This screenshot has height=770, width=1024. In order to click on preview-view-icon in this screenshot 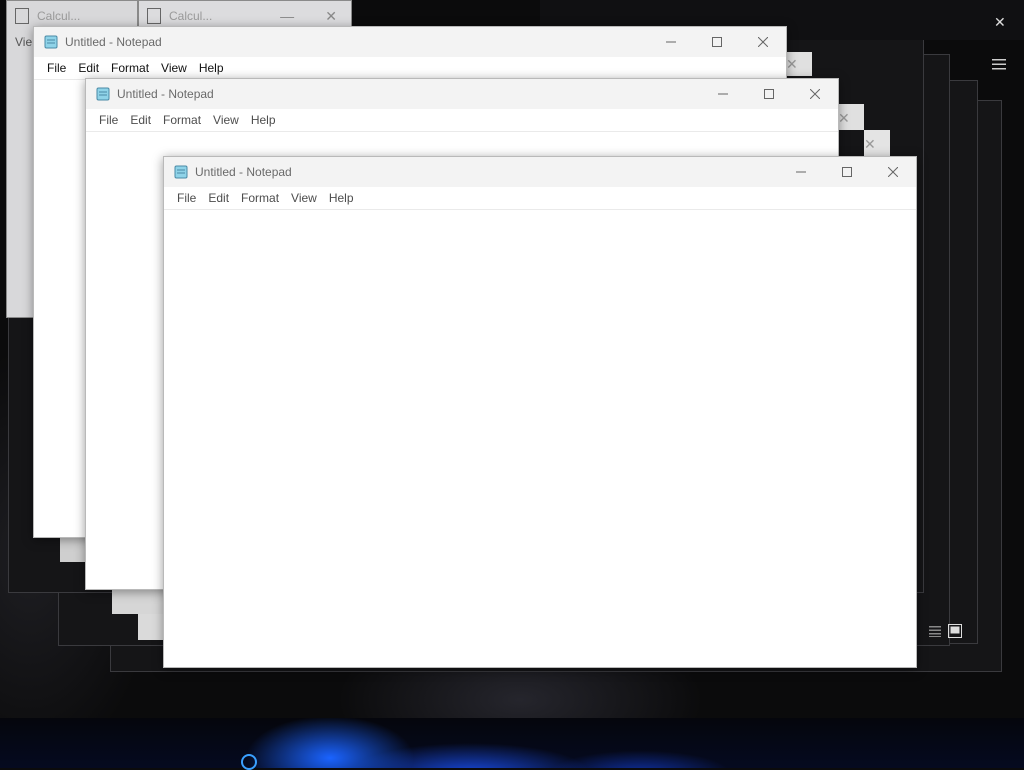, I will do `click(955, 631)`.